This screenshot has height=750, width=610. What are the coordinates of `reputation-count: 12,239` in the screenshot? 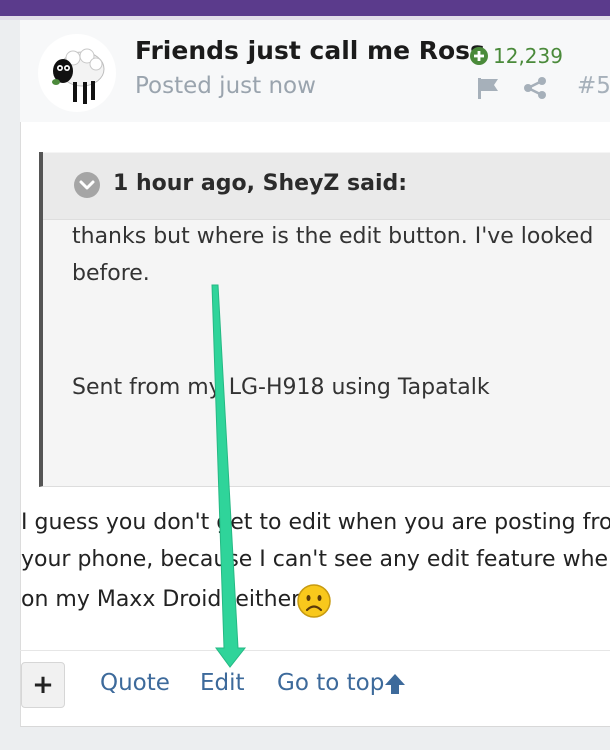 It's located at (528, 56).